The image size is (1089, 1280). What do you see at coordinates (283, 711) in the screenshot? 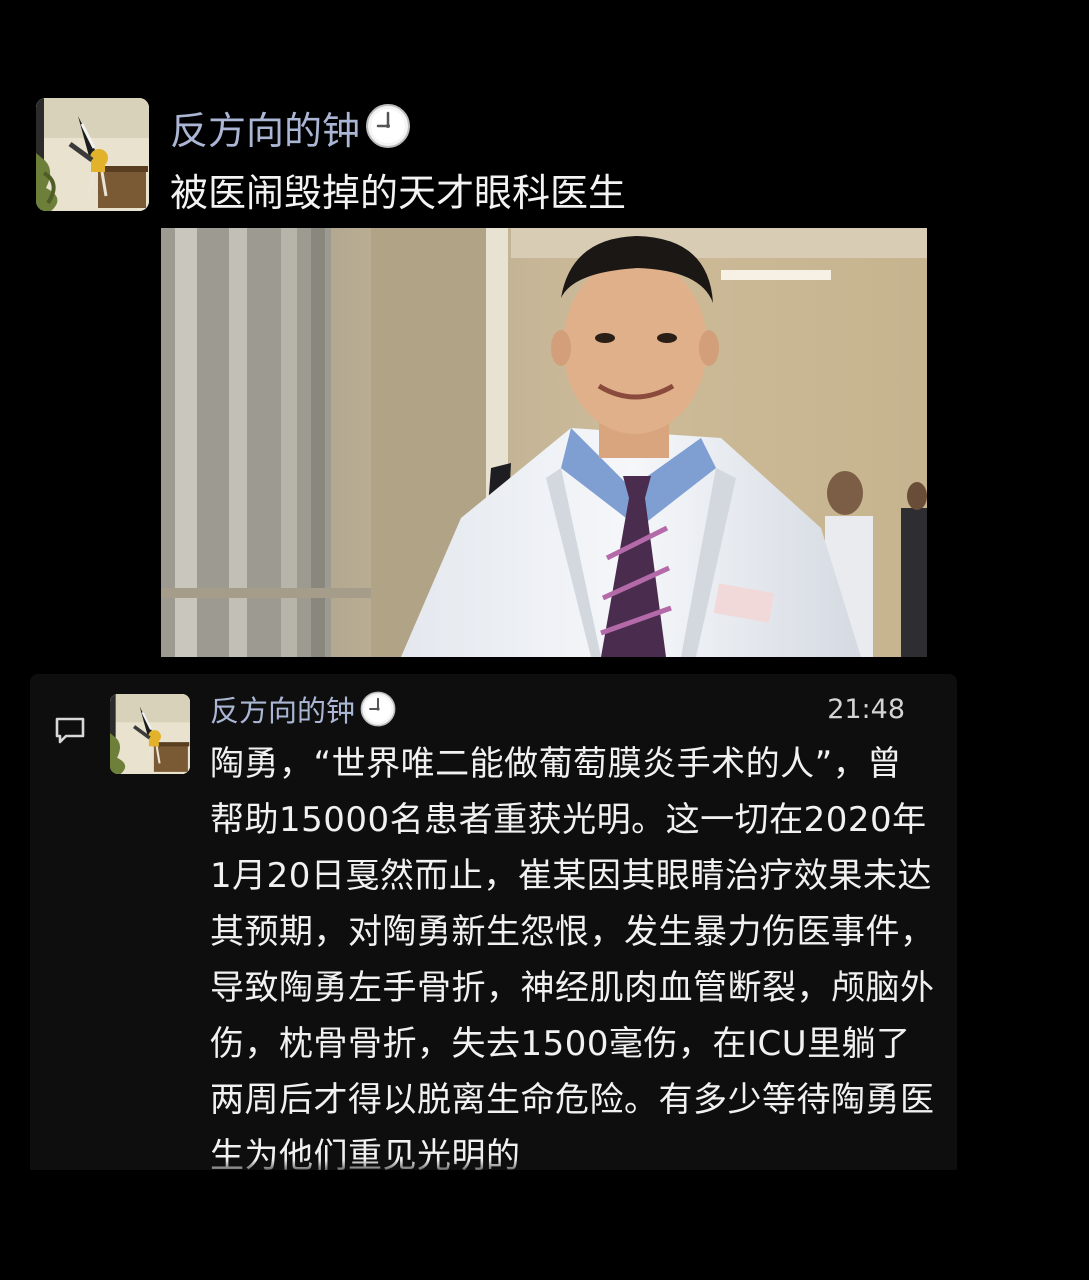
I see `comment-author-label: 反方向的钟` at bounding box center [283, 711].